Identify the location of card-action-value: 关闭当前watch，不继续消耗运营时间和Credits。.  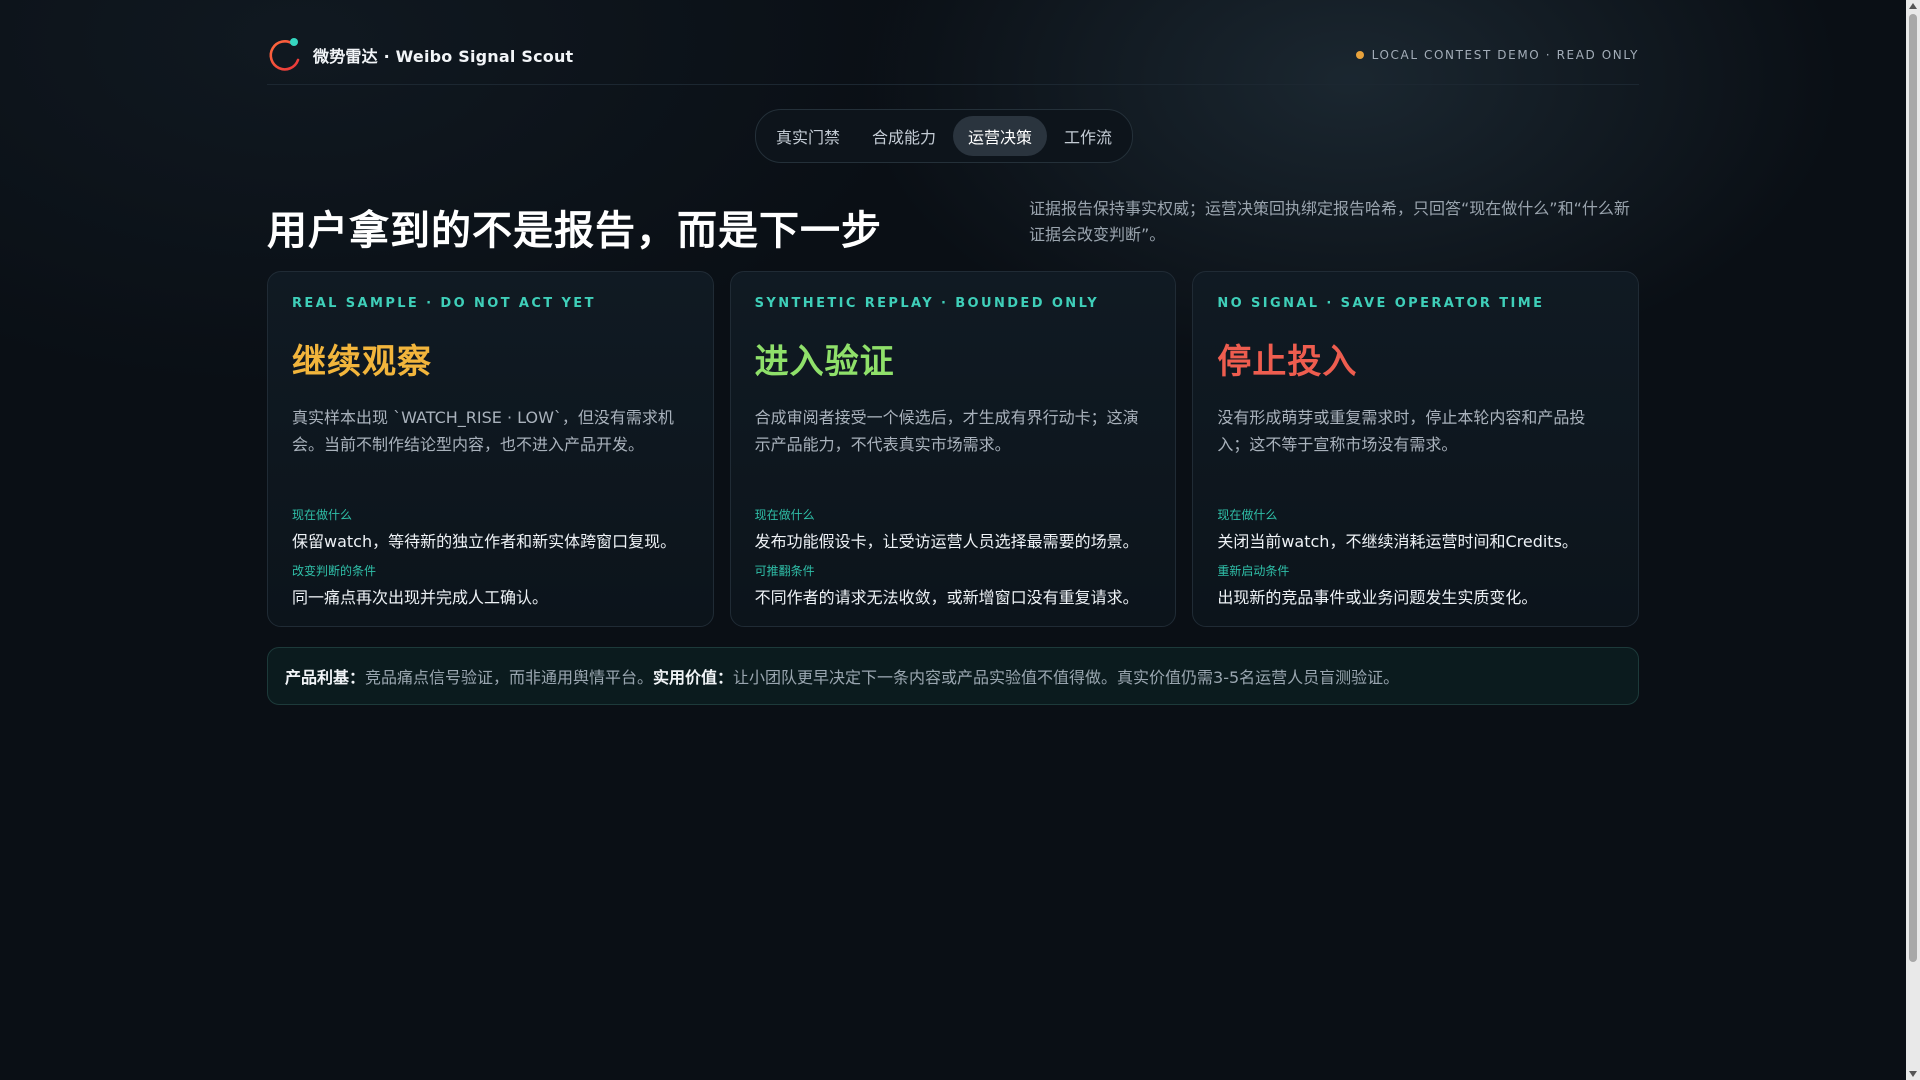
(1397, 541).